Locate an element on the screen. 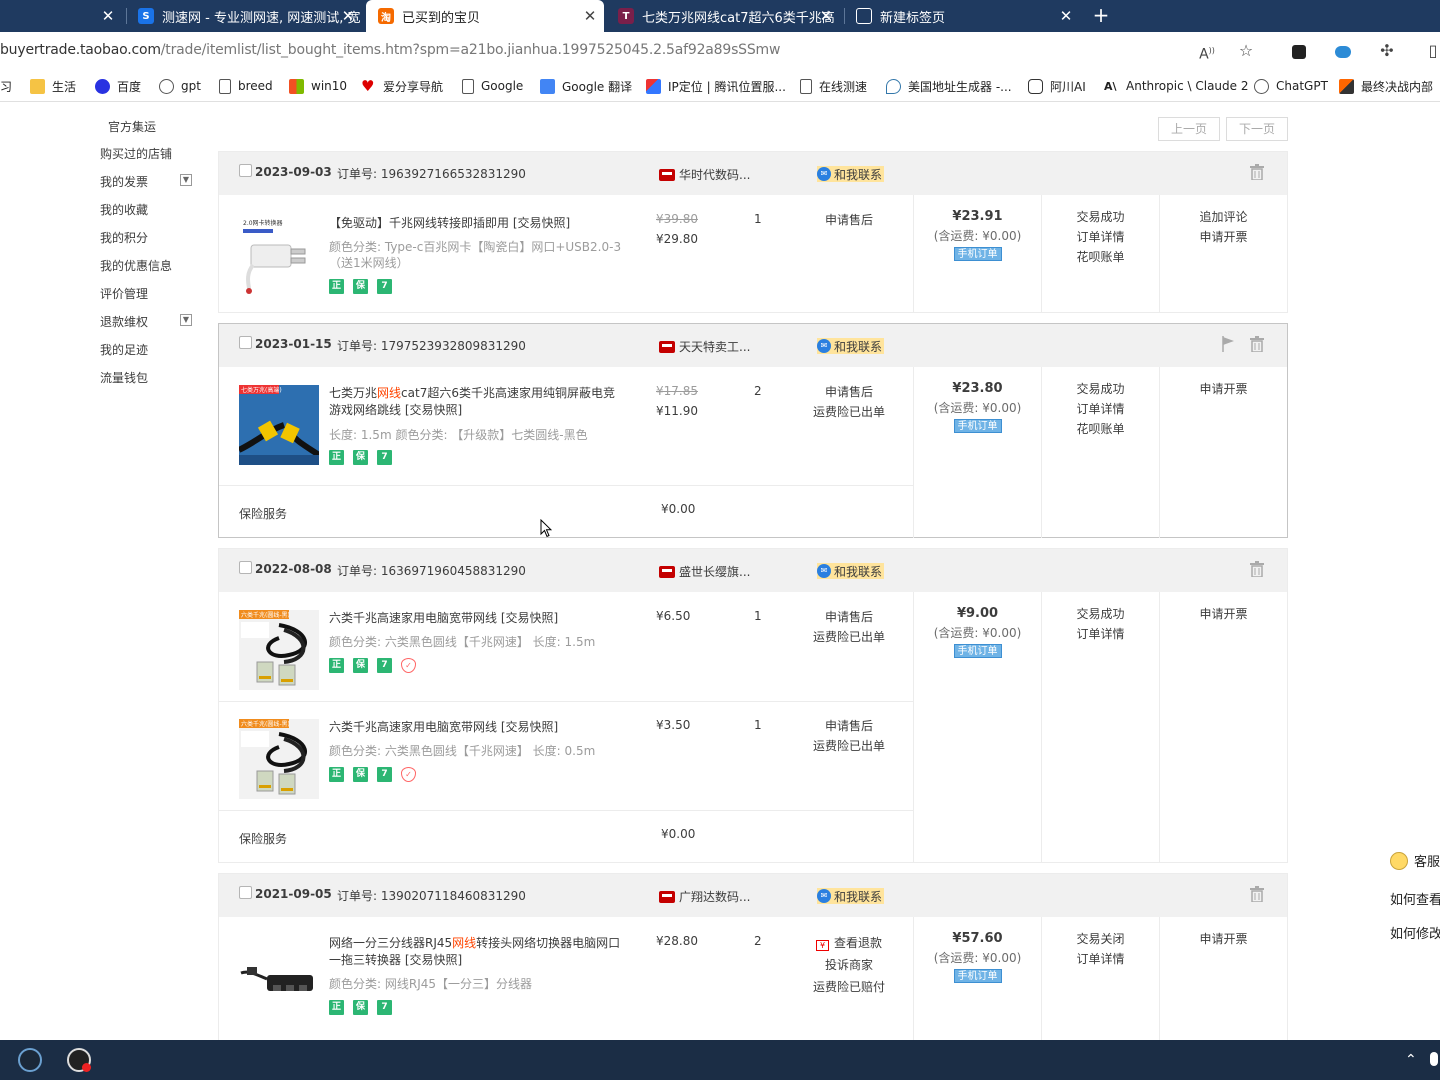  sidebar-item-refunds: 退款维权 is located at coordinates (124, 321).